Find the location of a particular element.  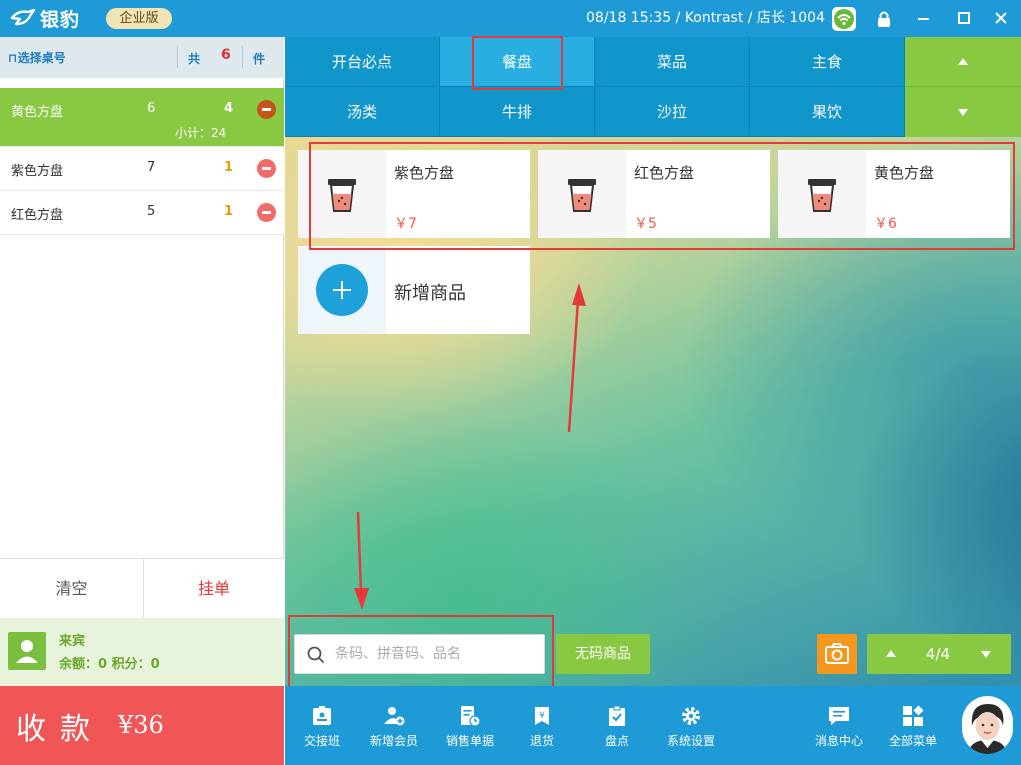

document-clock-icon is located at coordinates (471, 716).